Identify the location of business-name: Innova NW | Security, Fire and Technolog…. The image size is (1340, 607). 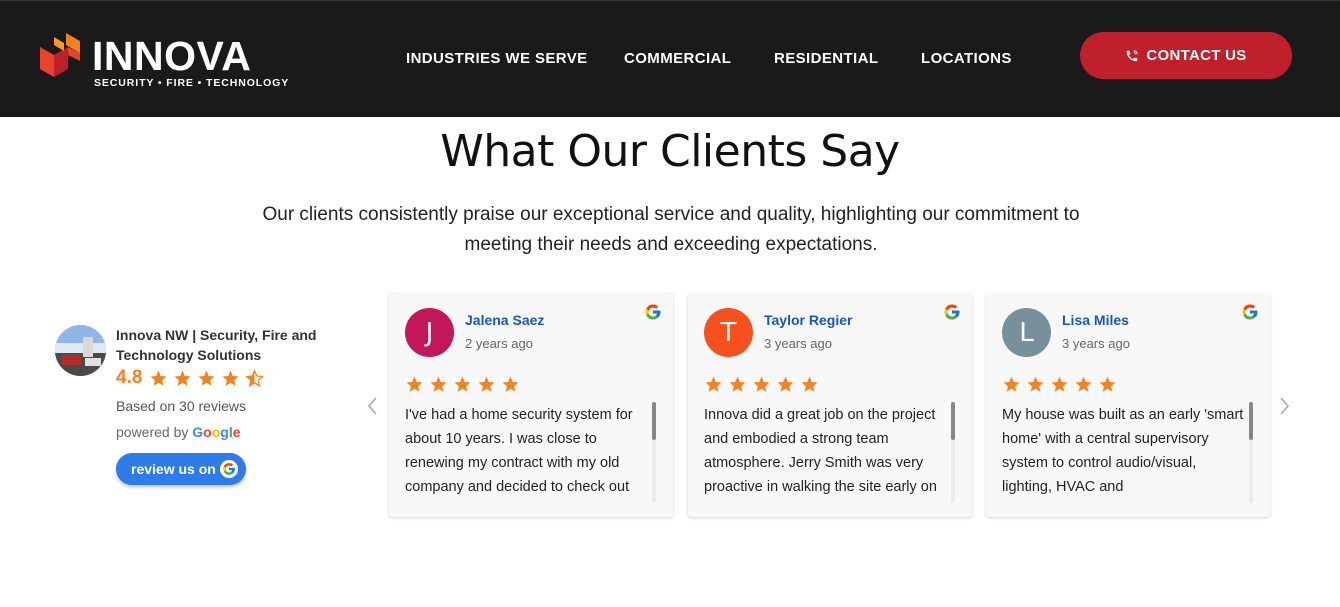
(231, 345).